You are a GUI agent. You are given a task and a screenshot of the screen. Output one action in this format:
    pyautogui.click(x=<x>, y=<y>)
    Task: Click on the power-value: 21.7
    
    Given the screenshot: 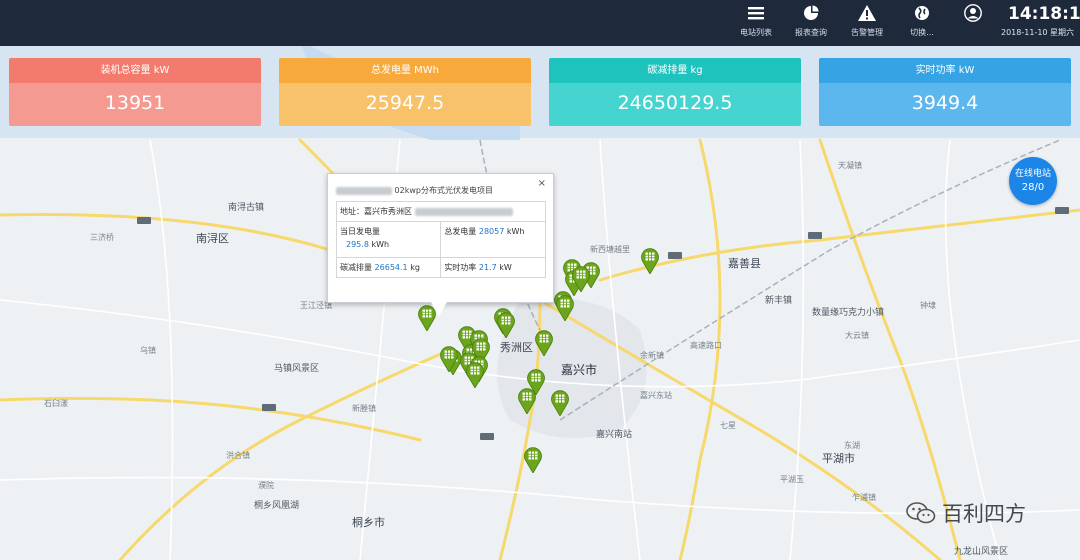 What is the action you would take?
    pyautogui.click(x=487, y=267)
    